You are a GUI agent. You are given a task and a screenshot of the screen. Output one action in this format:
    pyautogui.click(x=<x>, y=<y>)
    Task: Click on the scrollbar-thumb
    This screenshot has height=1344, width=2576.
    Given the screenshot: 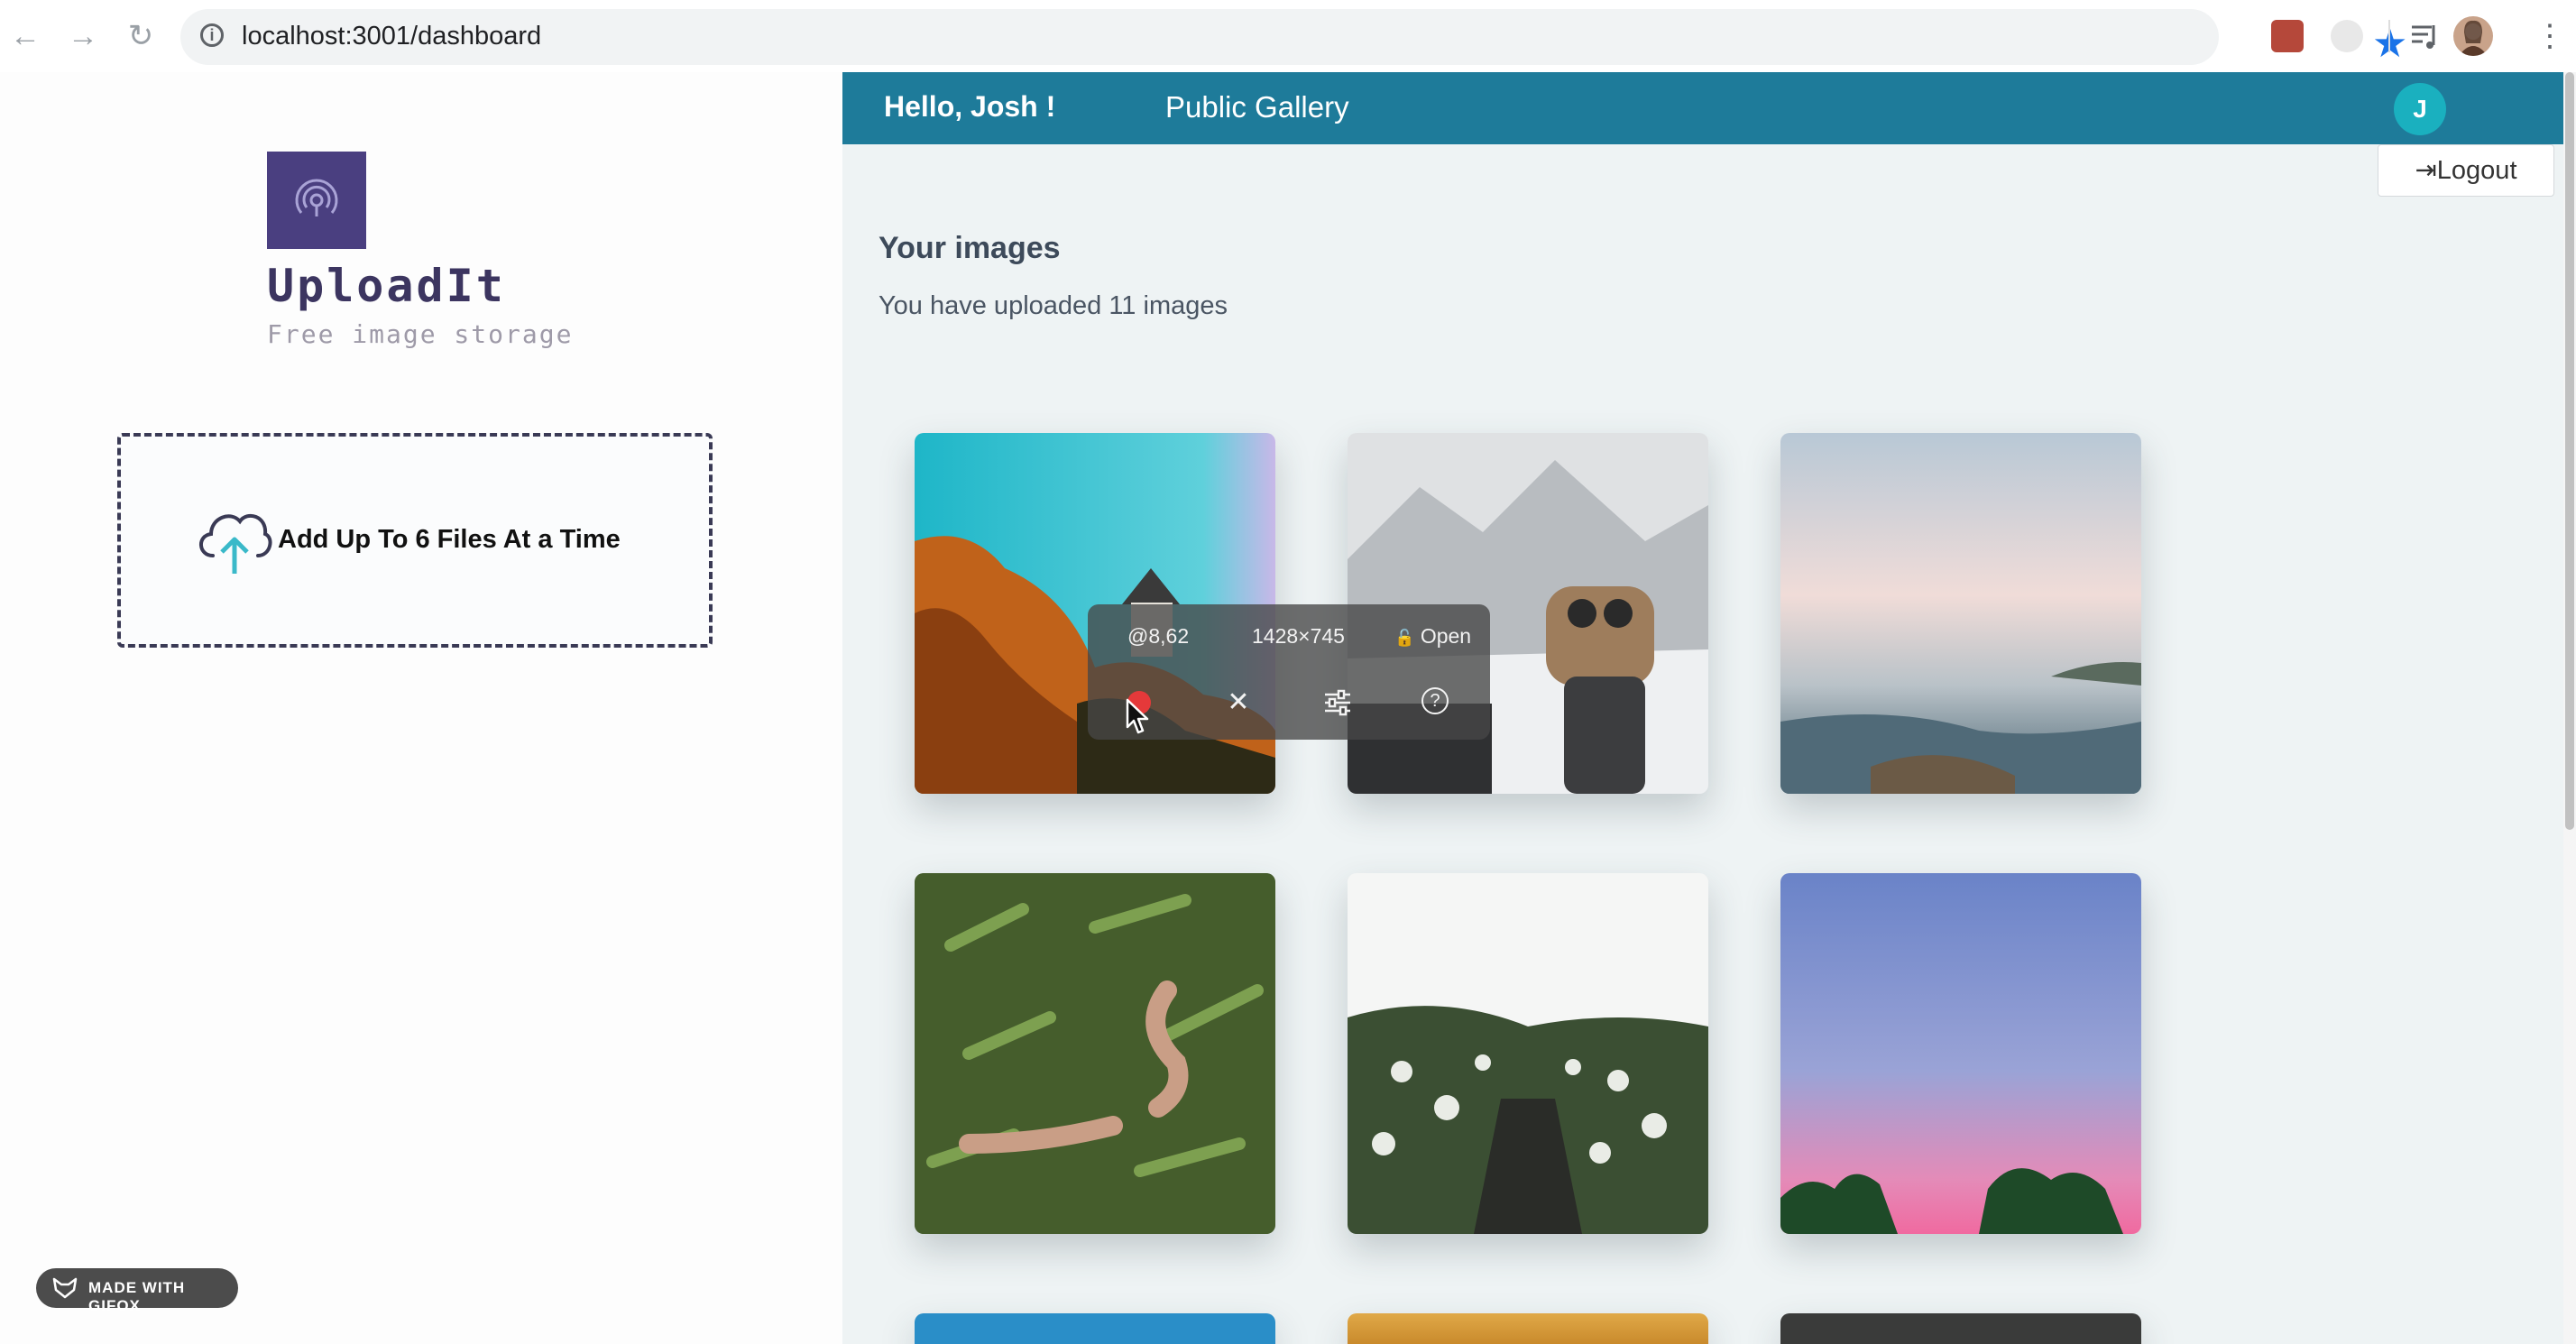 What is the action you would take?
    pyautogui.click(x=2569, y=451)
    